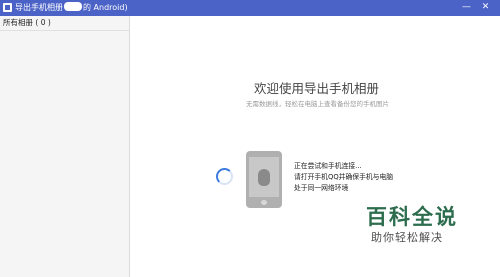  I want to click on phone-icon, so click(264, 179).